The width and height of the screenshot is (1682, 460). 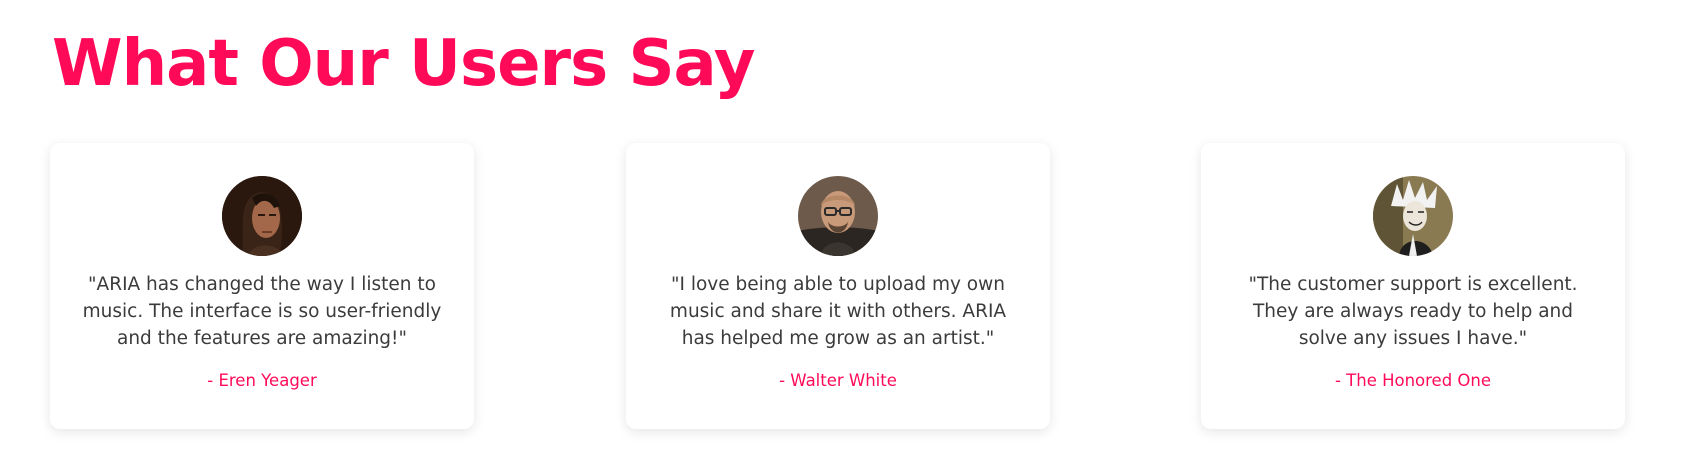 What do you see at coordinates (1413, 380) in the screenshot?
I see `testimonial-author: - The Honored One` at bounding box center [1413, 380].